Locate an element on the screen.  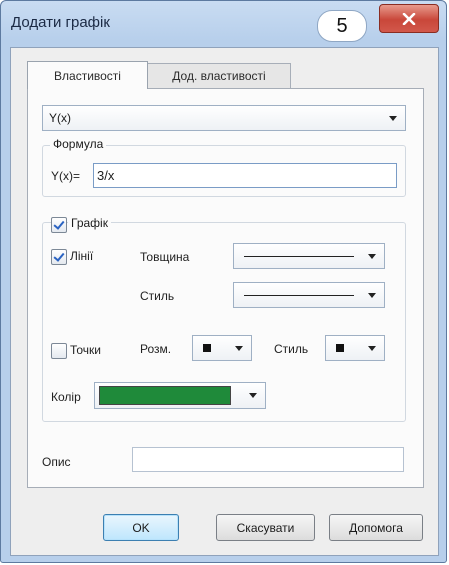
help-button: Допомога is located at coordinates (376, 527).